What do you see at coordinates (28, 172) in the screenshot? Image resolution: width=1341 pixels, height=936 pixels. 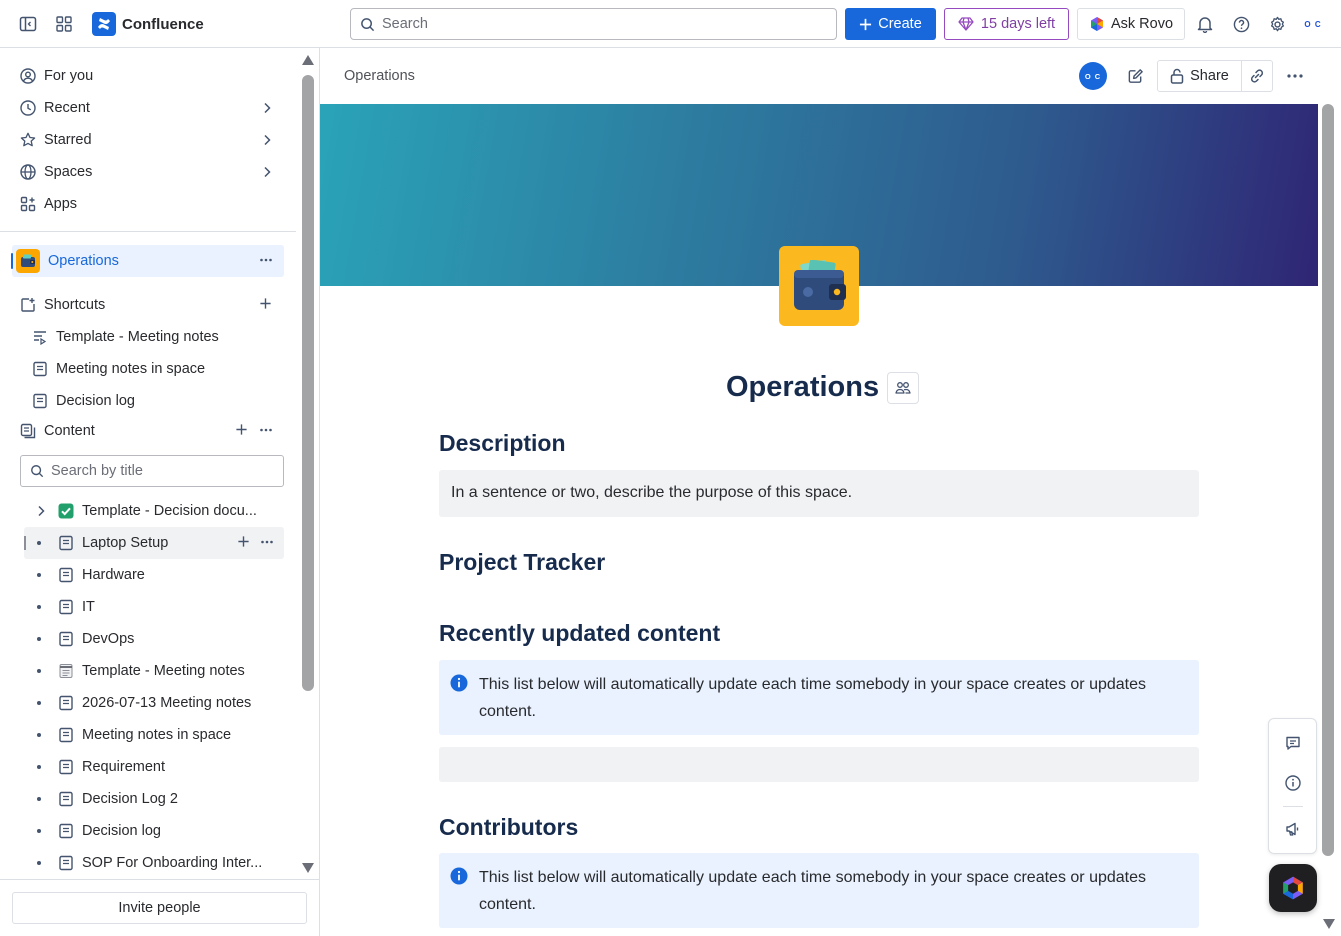 I see `globe-icon` at bounding box center [28, 172].